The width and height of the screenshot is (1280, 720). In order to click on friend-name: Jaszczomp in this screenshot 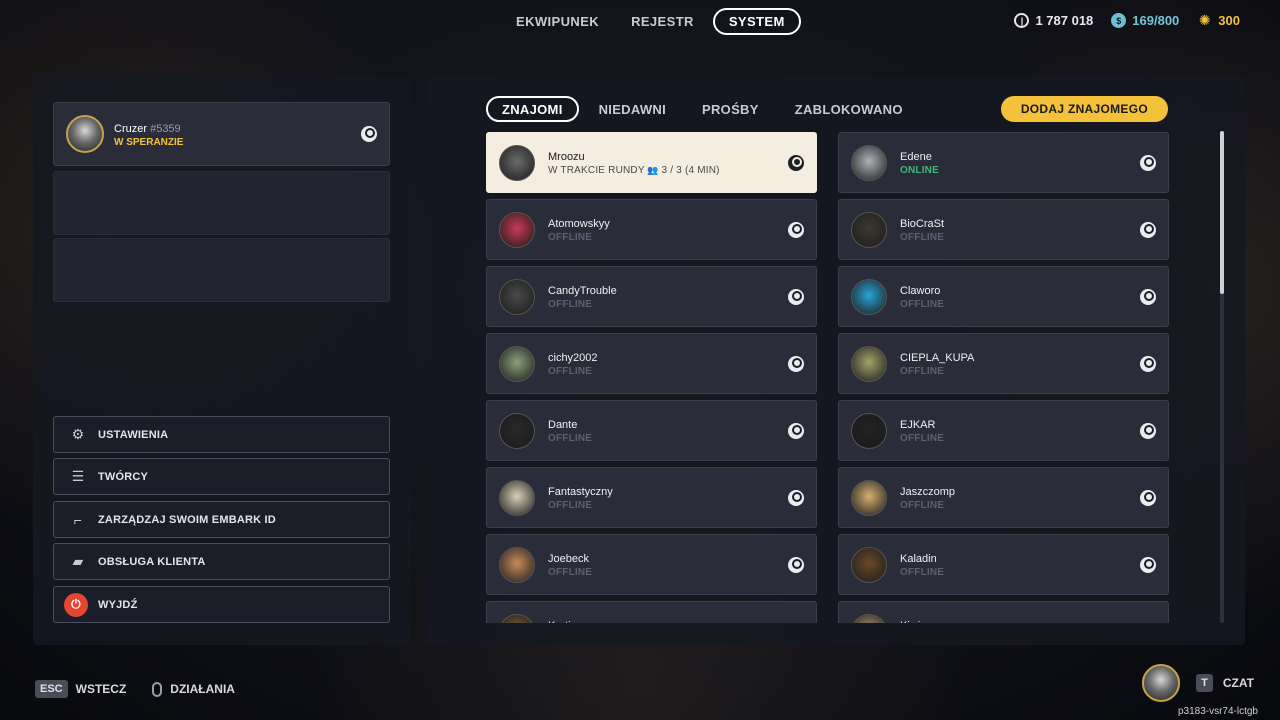, I will do `click(928, 492)`.